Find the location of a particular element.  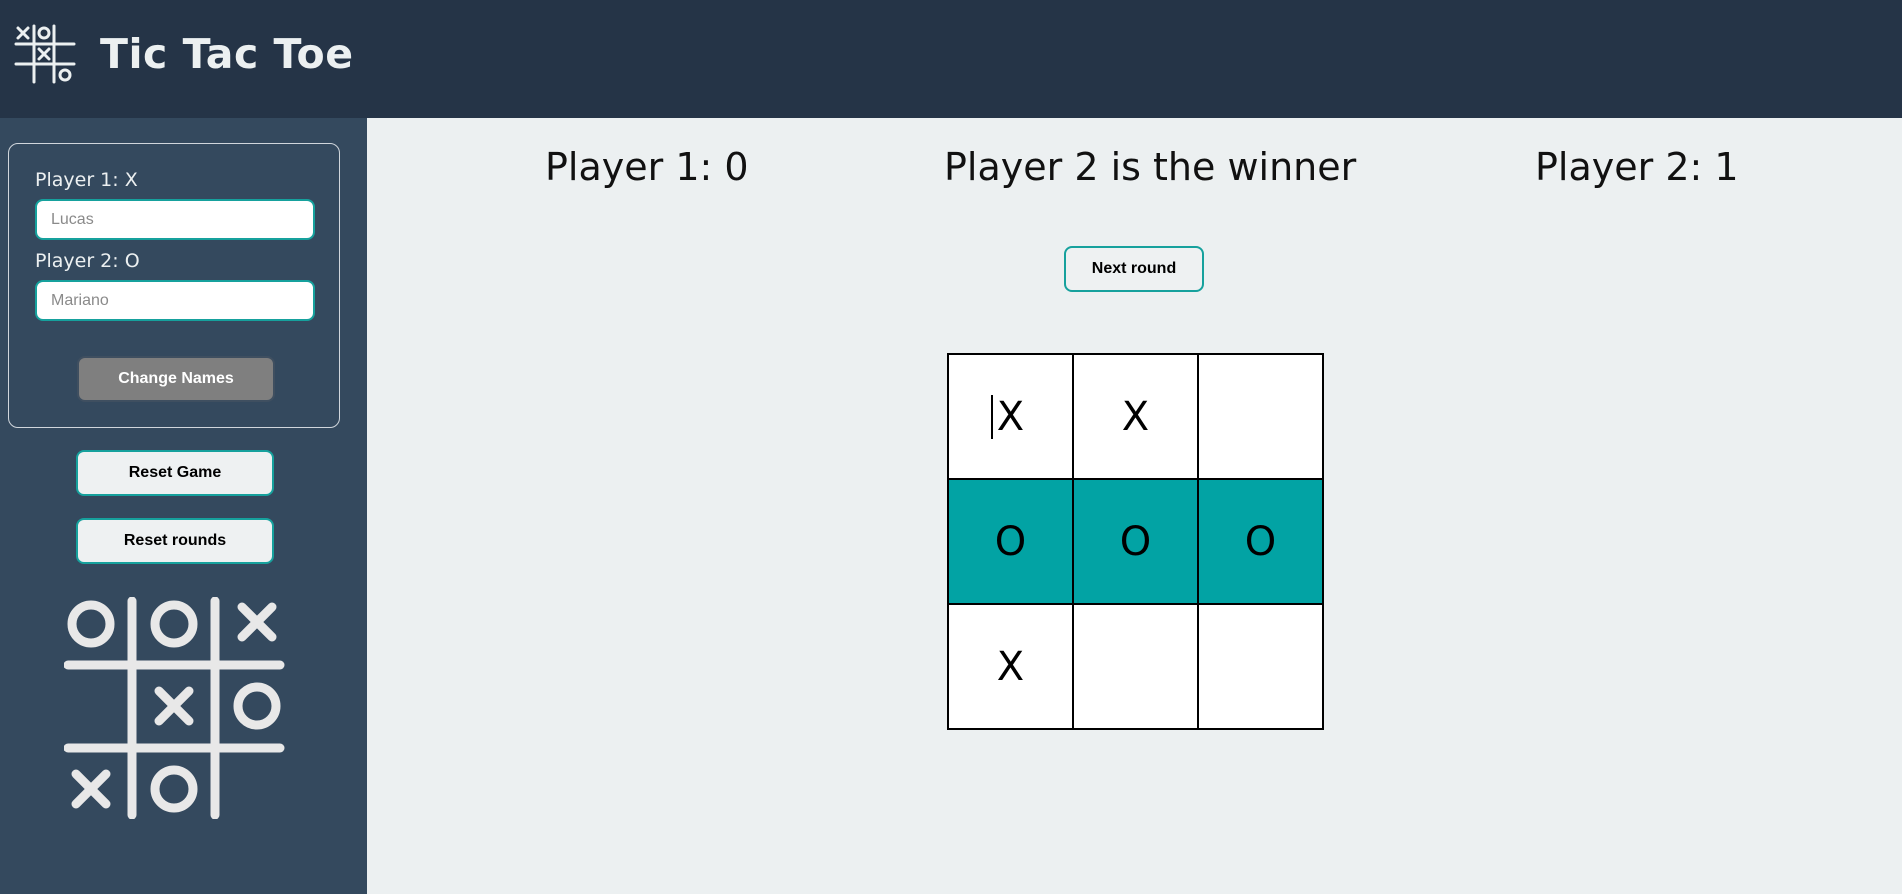

game-board: X X O O O X is located at coordinates (1135, 541).